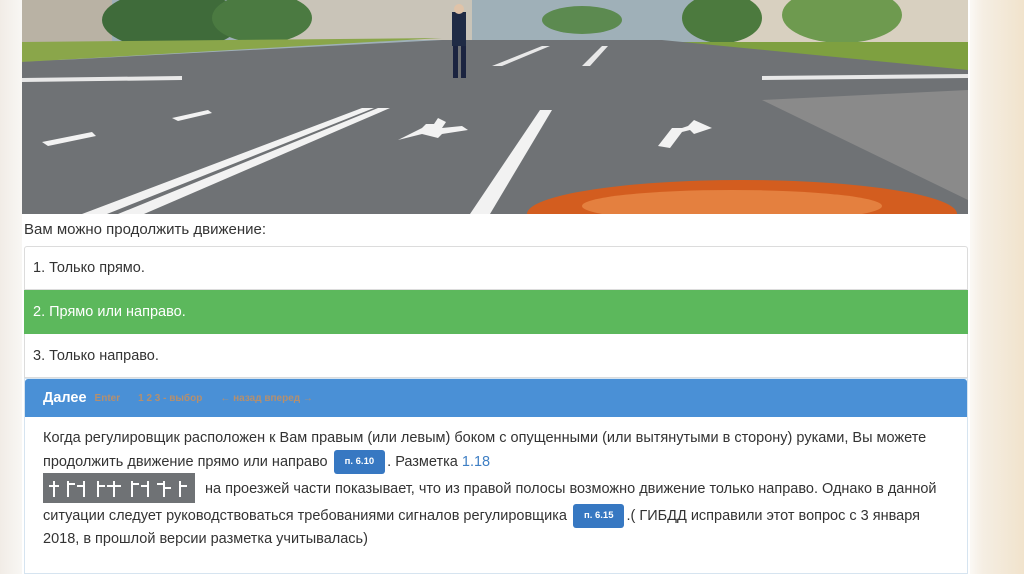 This screenshot has width=1024, height=574. What do you see at coordinates (422, 461) in the screenshot?
I see `explanation-part-2: . Разметка` at bounding box center [422, 461].